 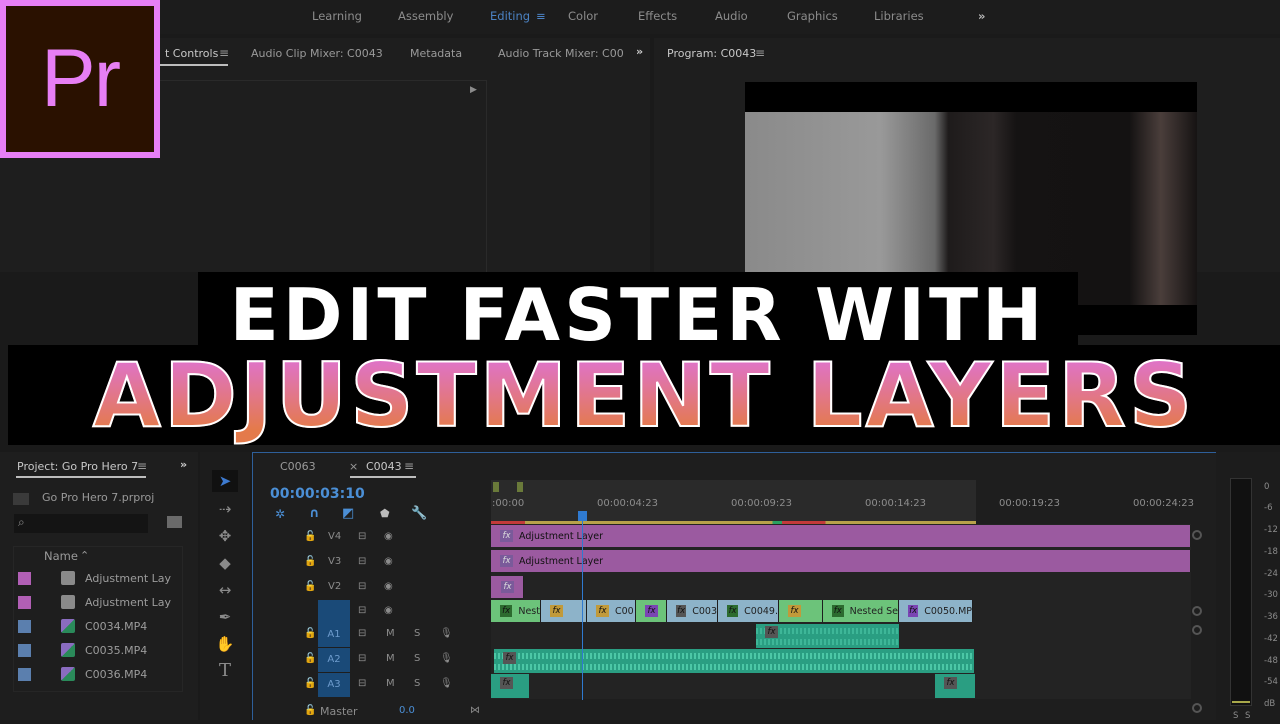 I want to click on new-search-bin-icon, so click(x=174, y=522).